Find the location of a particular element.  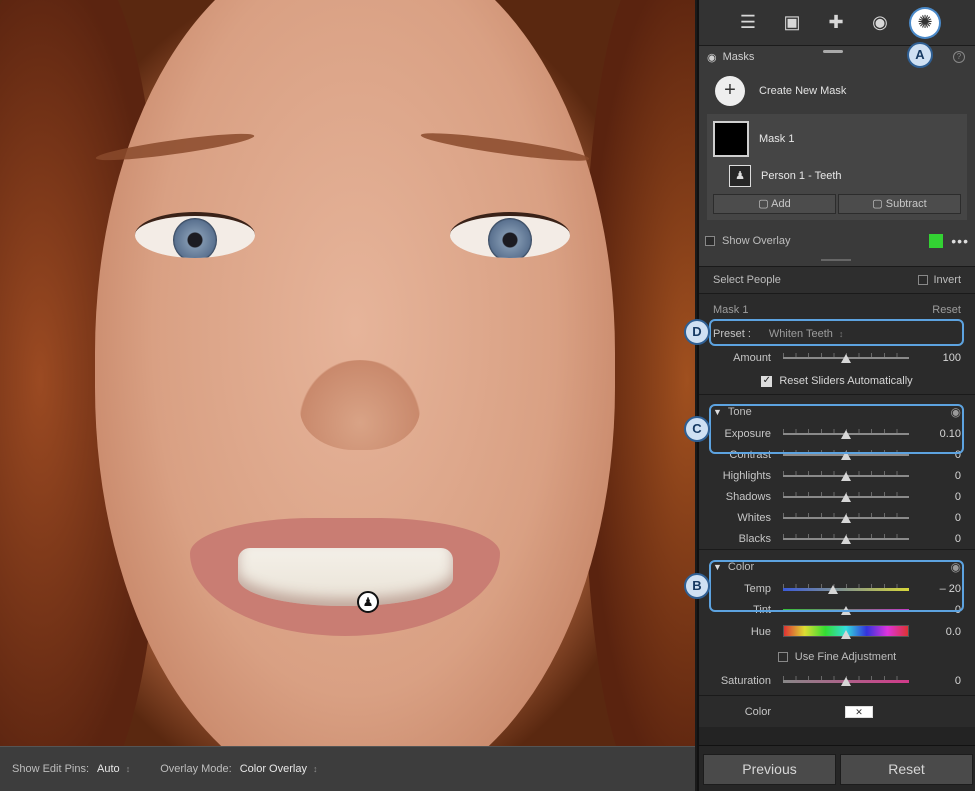

tone-header: ▼ Tone ◉ is located at coordinates (837, 412).